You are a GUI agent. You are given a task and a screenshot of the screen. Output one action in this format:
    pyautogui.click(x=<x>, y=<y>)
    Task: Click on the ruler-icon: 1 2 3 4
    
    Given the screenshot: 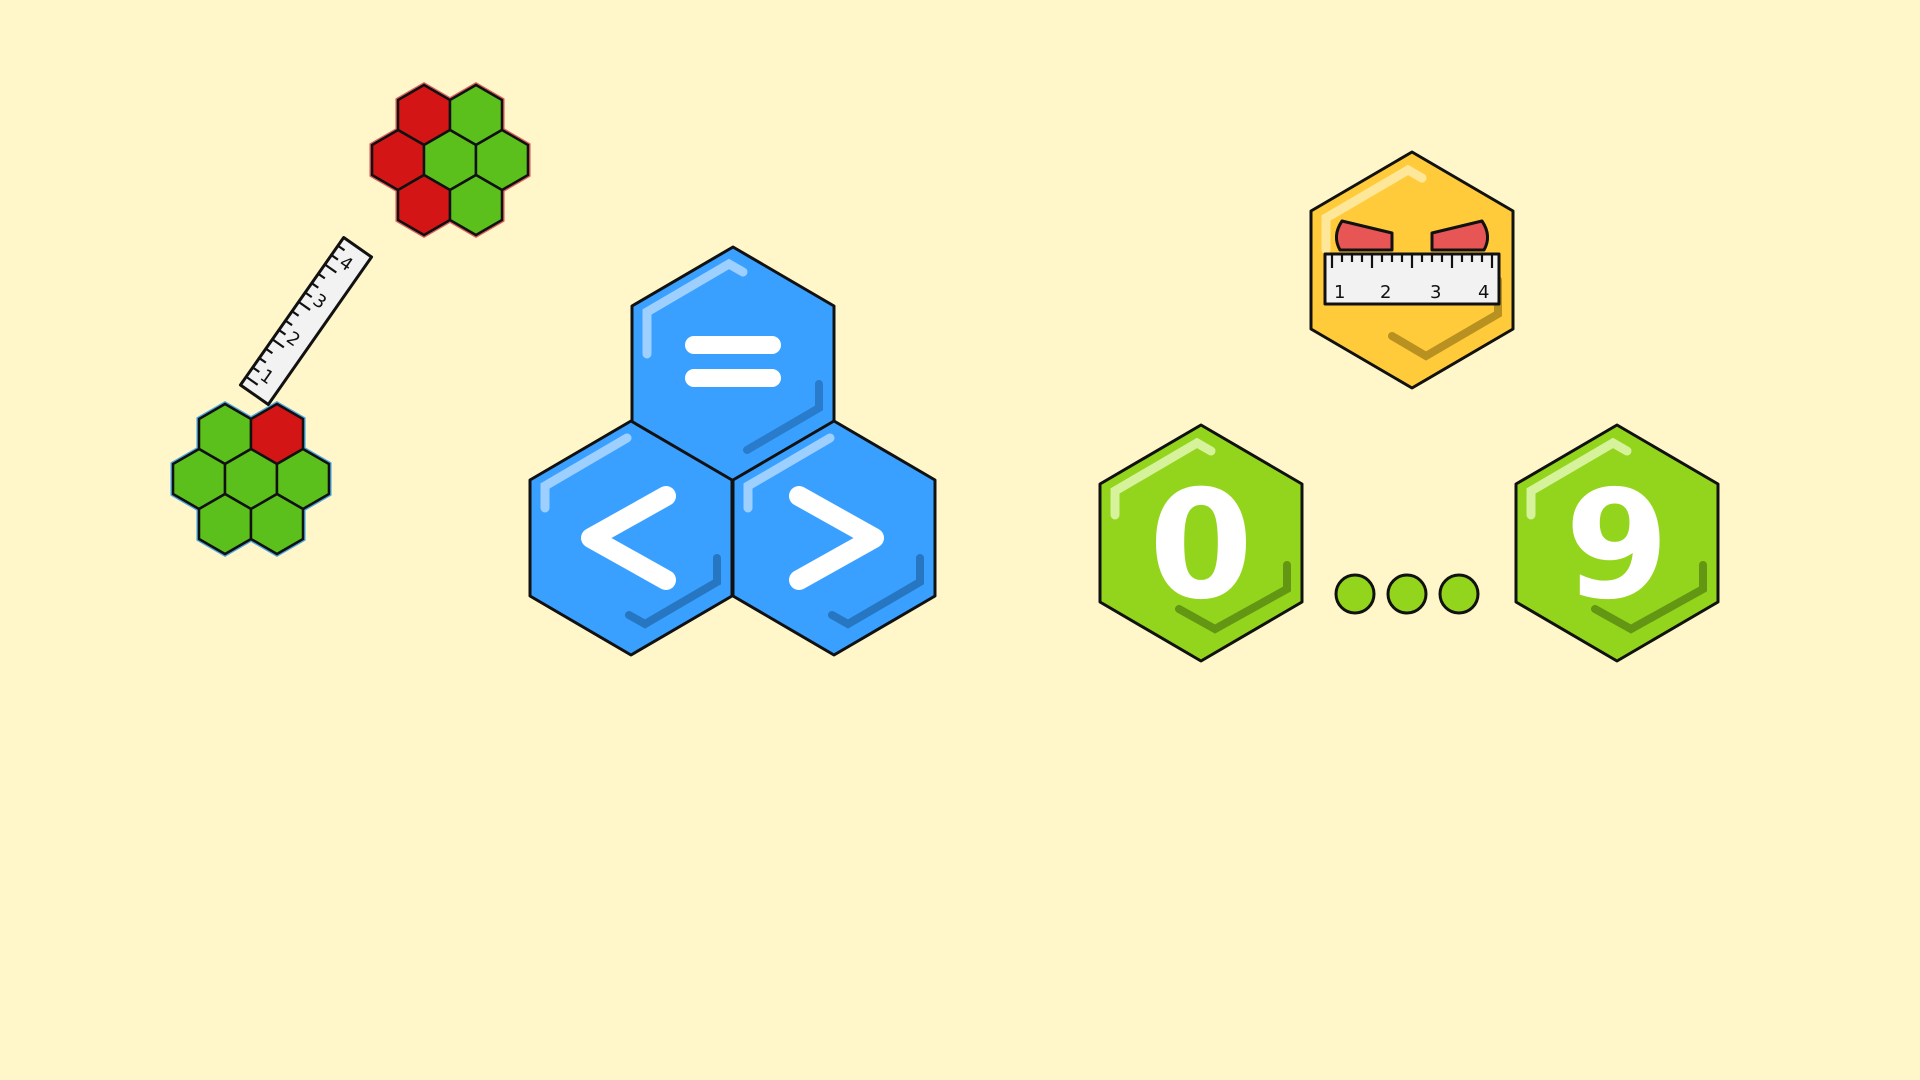 What is the action you would take?
    pyautogui.click(x=306, y=321)
    